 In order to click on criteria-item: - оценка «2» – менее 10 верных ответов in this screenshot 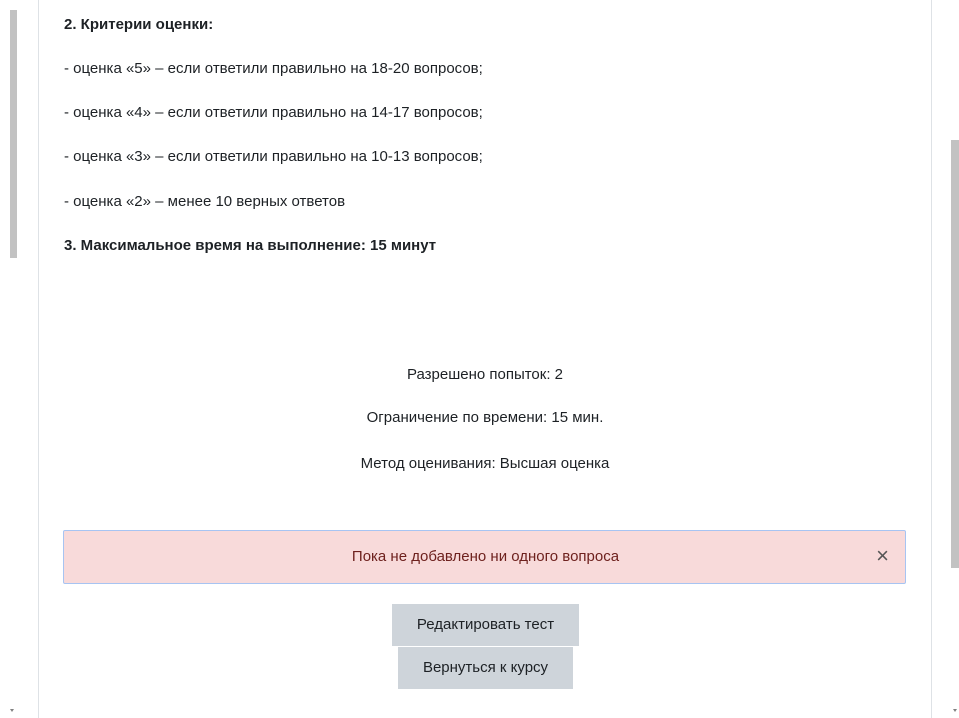, I will do `click(205, 201)`.